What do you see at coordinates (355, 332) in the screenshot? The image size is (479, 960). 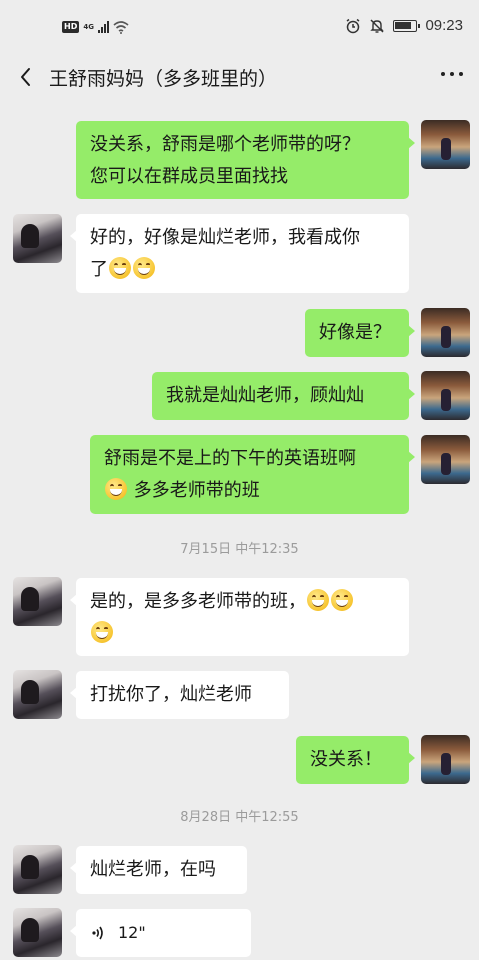 I see `message-line: 好像是？` at bounding box center [355, 332].